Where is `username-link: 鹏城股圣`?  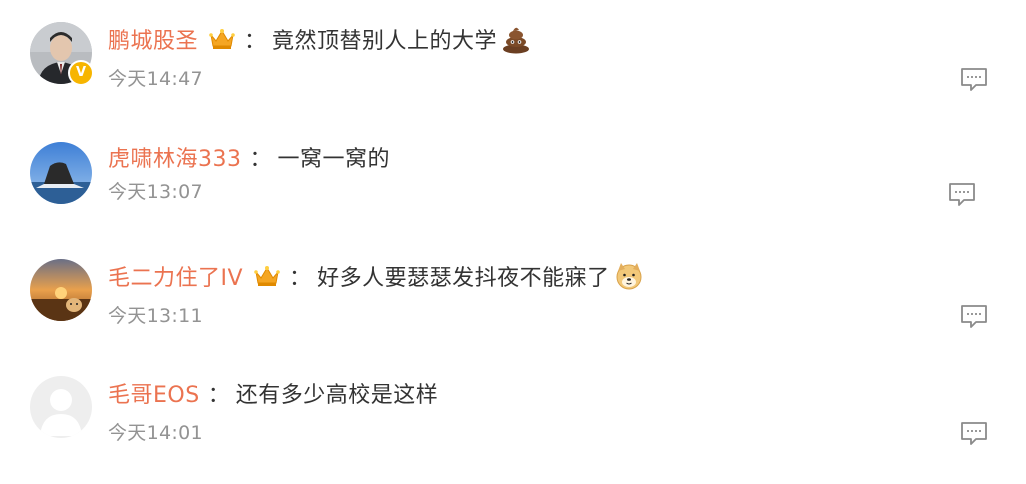
username-link: 鹏城股圣 is located at coordinates (153, 39).